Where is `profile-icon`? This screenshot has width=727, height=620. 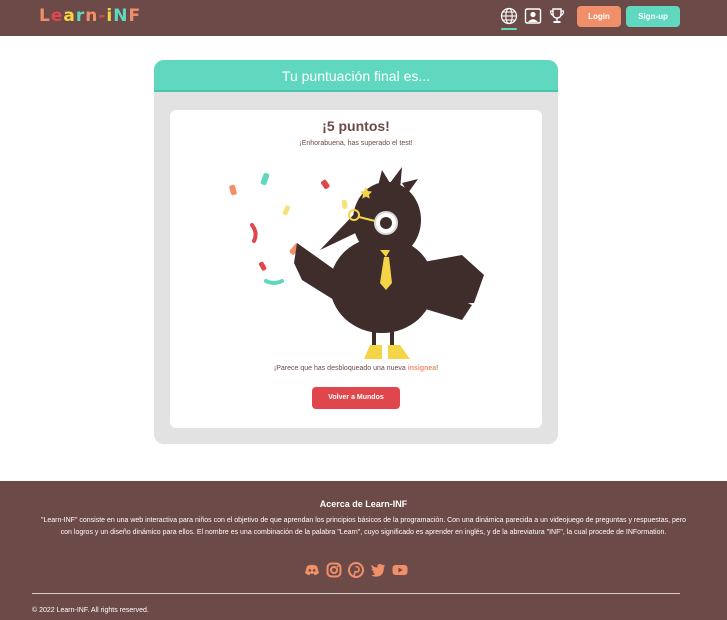
profile-icon is located at coordinates (533, 16).